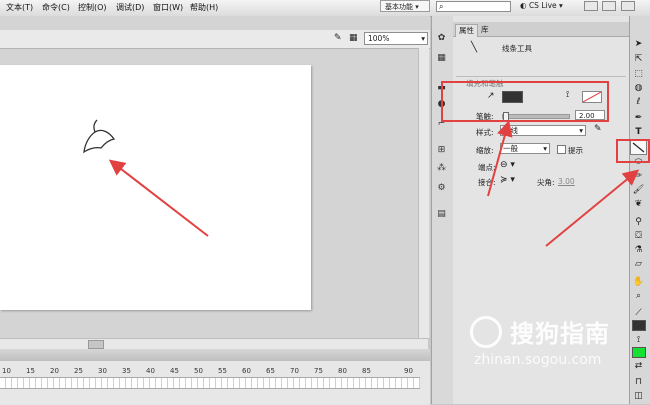  Describe the element at coordinates (466, 30) in the screenshot. I see `tab-properties: 属性` at that location.